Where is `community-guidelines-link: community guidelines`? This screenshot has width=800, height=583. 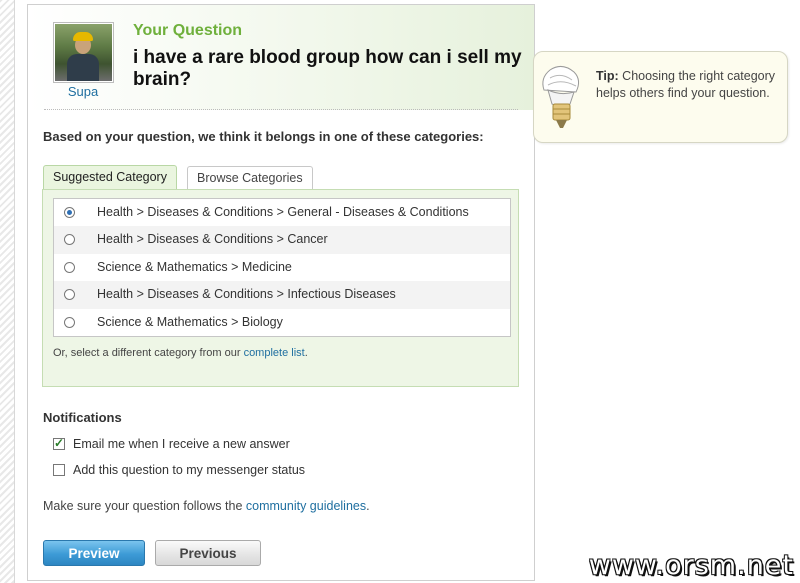
community-guidelines-link: community guidelines is located at coordinates (306, 506).